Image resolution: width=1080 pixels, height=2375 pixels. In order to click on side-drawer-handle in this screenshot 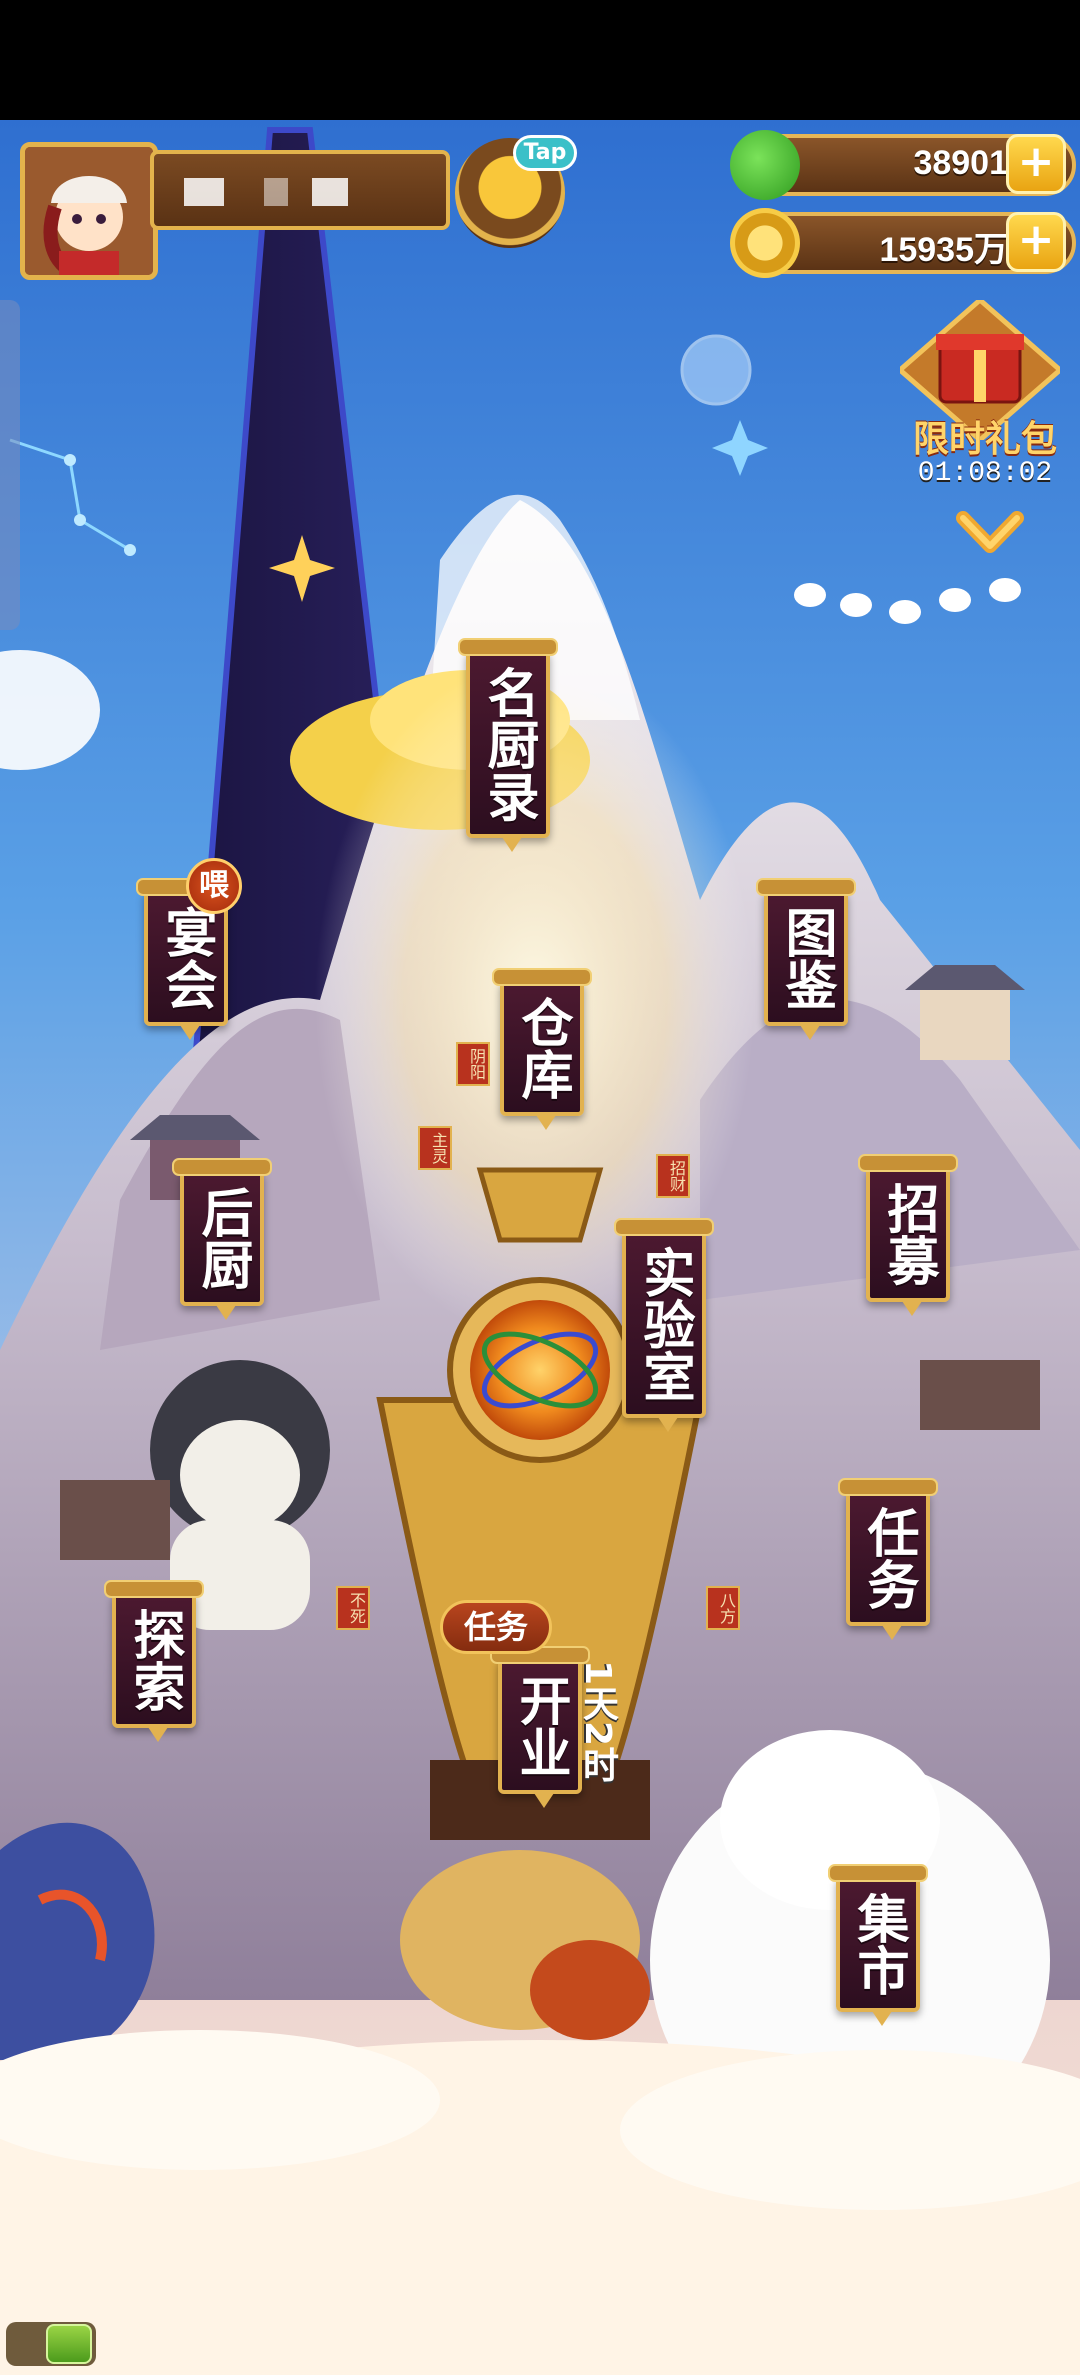, I will do `click(10, 465)`.